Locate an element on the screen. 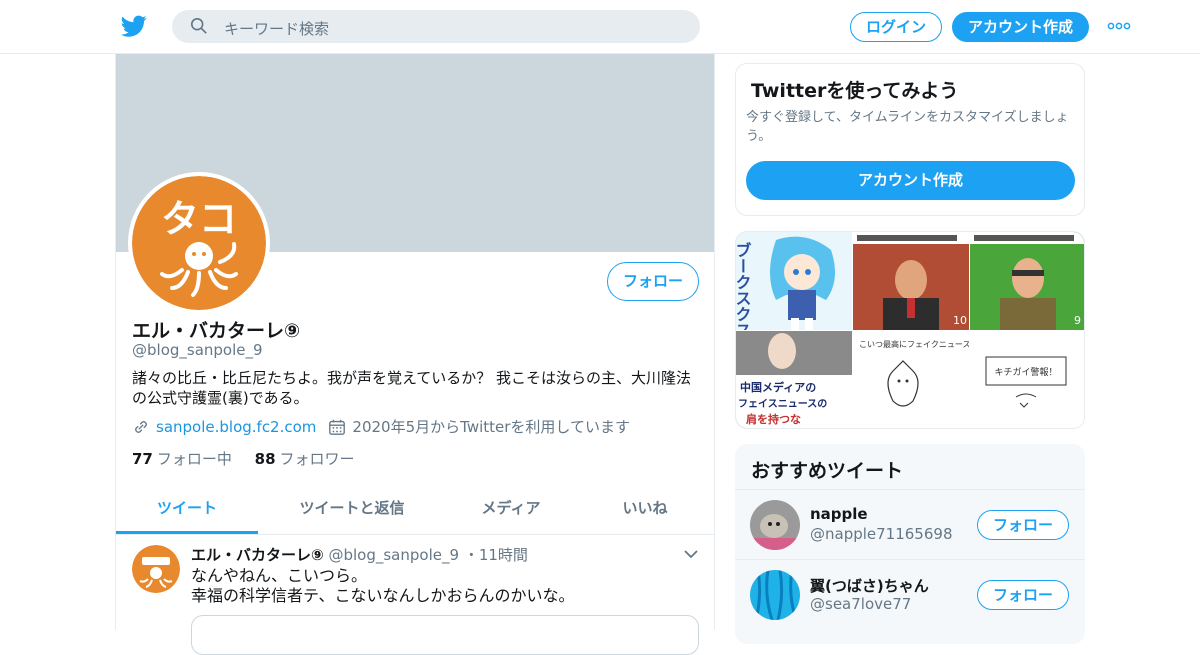 Image resolution: width=1200 pixels, height=655 pixels. tweet-avatar is located at coordinates (156, 569).